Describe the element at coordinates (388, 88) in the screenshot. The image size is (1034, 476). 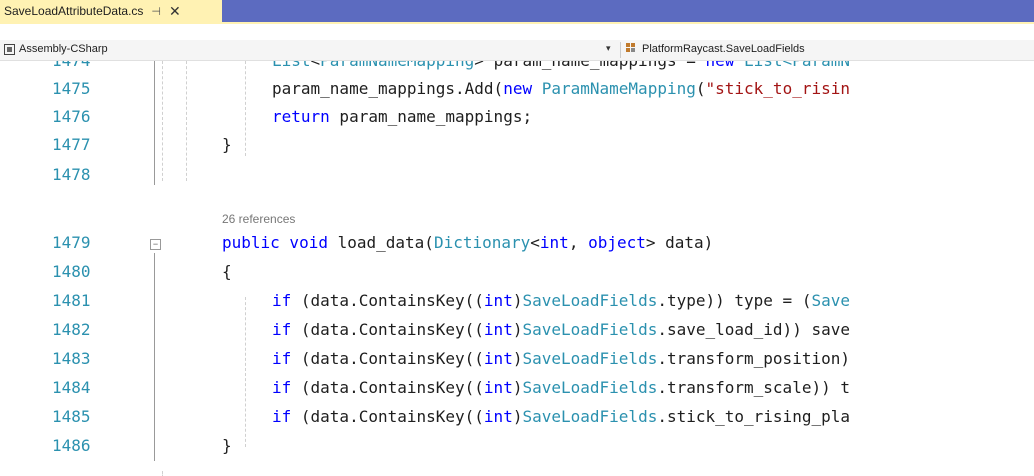
I see `code-token: param_name_mappings.Add(` at that location.